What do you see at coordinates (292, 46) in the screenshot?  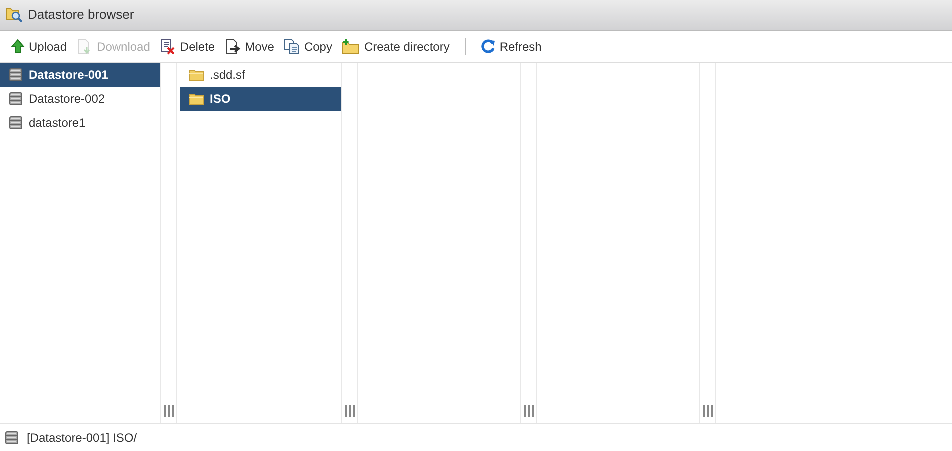 I see `copy-icon` at bounding box center [292, 46].